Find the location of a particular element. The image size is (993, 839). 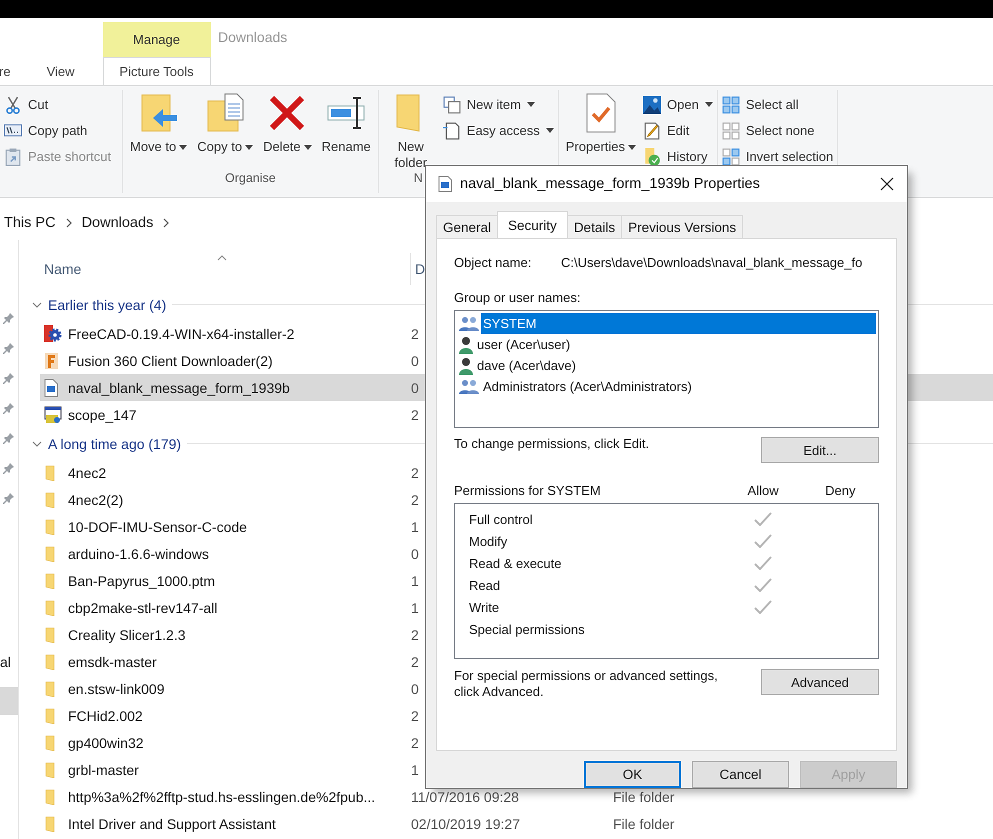

dialog-title: naval_blank_message_form_1939b Properties is located at coordinates (610, 184).